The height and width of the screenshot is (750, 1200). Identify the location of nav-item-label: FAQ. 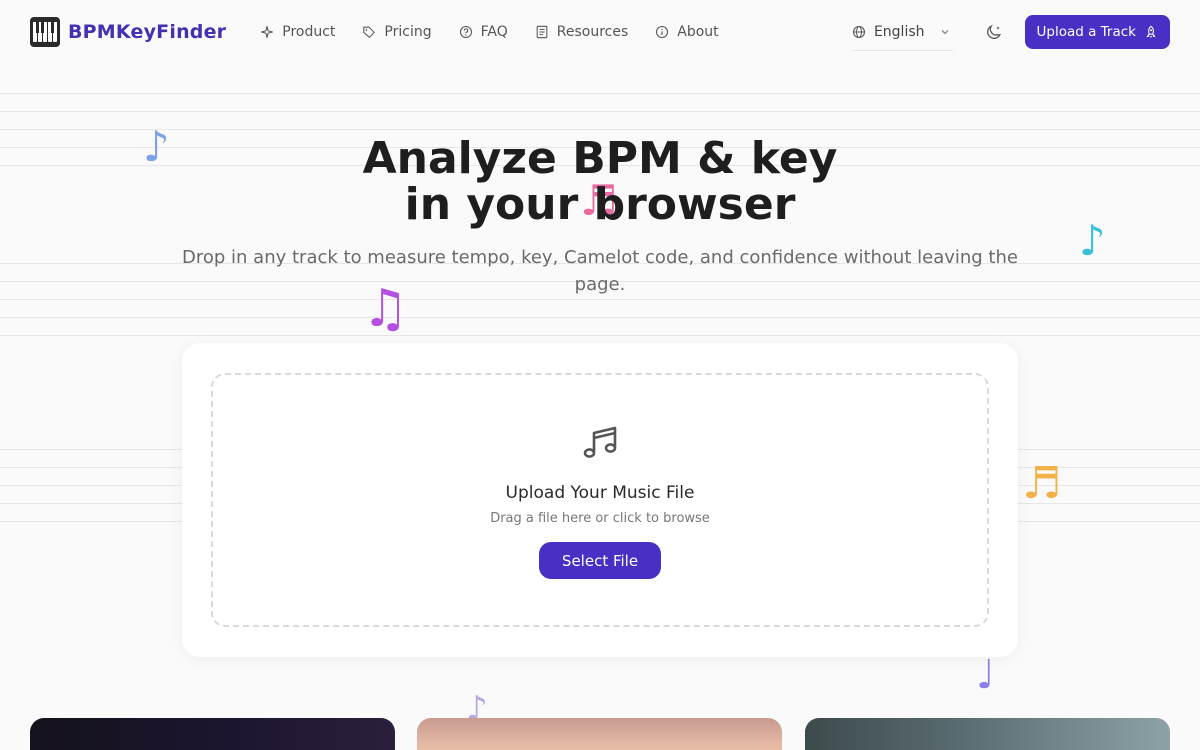
(494, 32).